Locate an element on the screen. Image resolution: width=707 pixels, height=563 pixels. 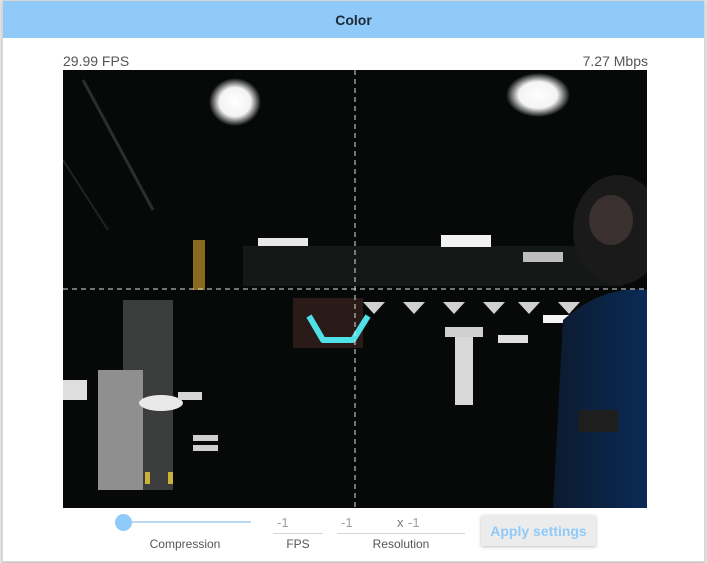
compression-slider-thumb is located at coordinates (123, 522).